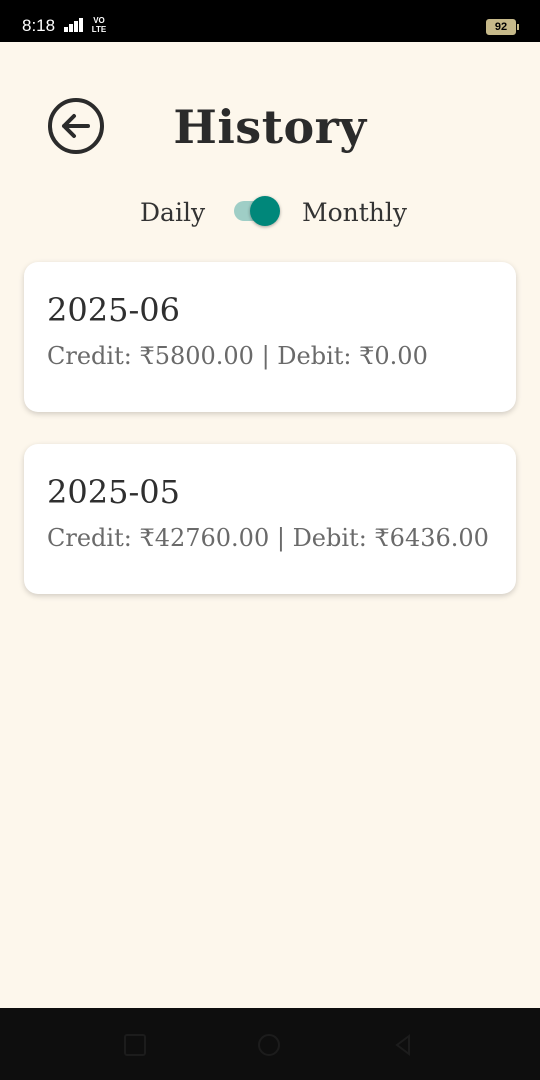 The image size is (540, 1080). What do you see at coordinates (270, 21) in the screenshot?
I see `status-bar: 8:18 VO LTE 92` at bounding box center [270, 21].